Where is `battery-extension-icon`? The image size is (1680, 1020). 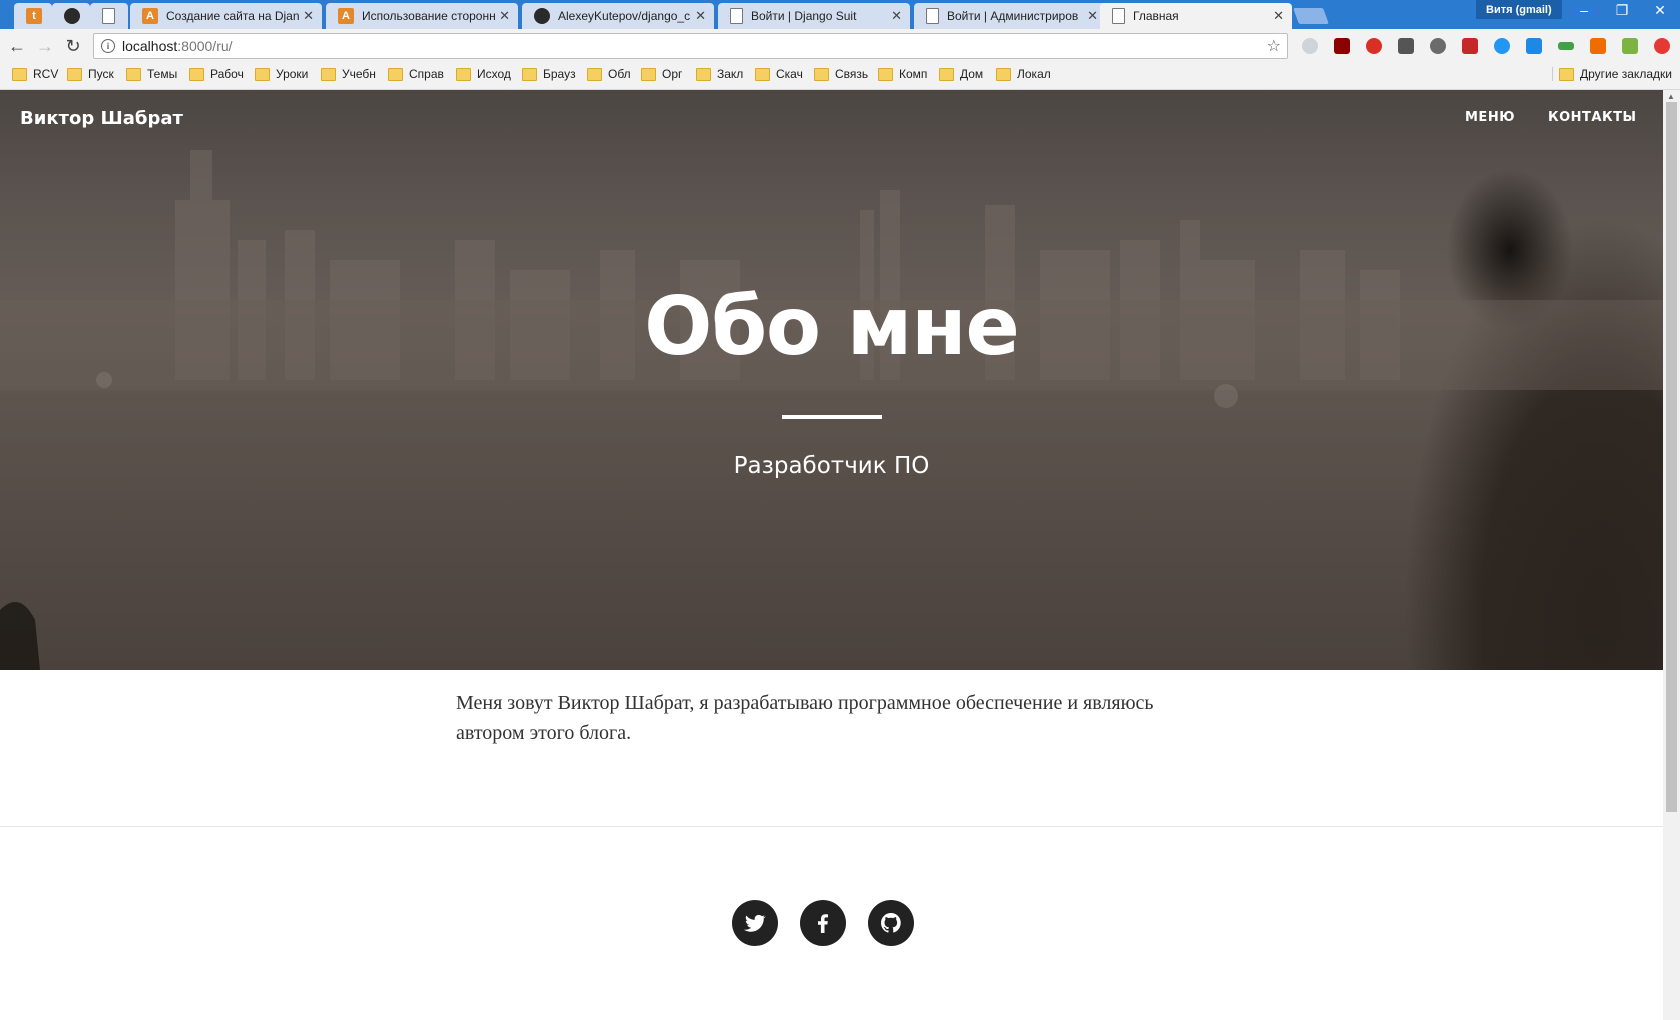
battery-extension-icon is located at coordinates (1566, 46).